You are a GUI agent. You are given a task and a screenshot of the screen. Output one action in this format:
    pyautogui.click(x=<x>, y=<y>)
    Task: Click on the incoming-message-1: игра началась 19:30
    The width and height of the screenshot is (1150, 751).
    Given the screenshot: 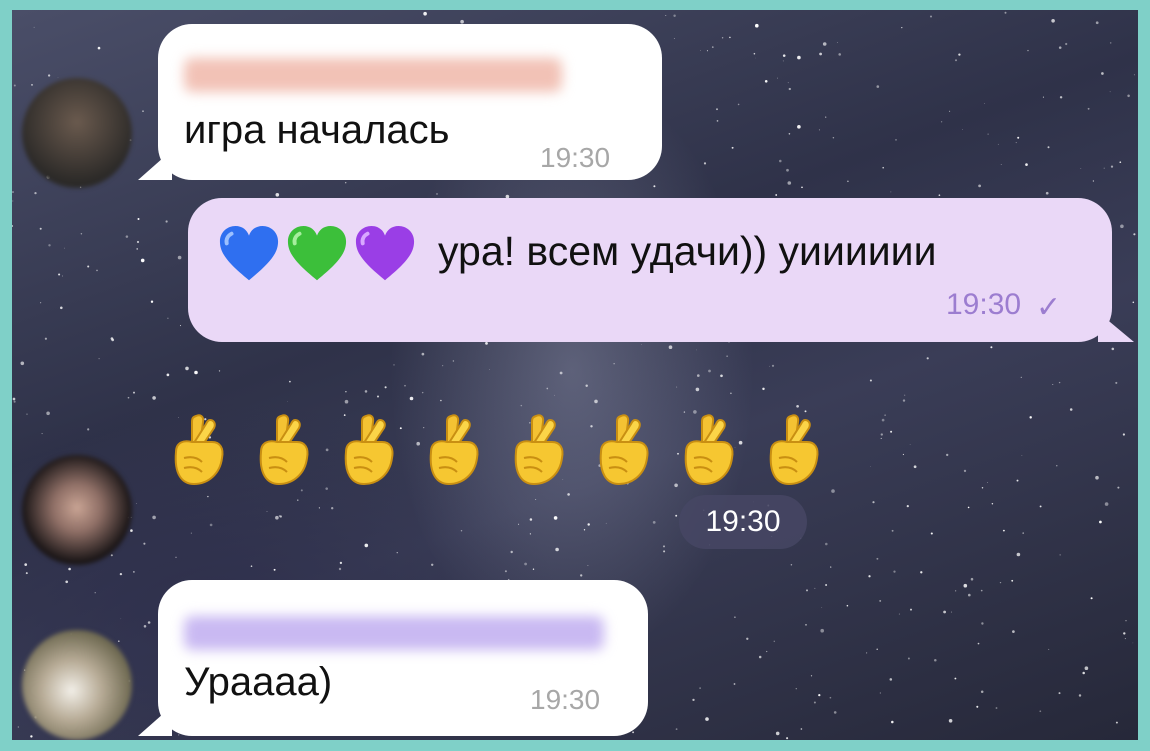 What is the action you would take?
    pyautogui.click(x=400, y=102)
    